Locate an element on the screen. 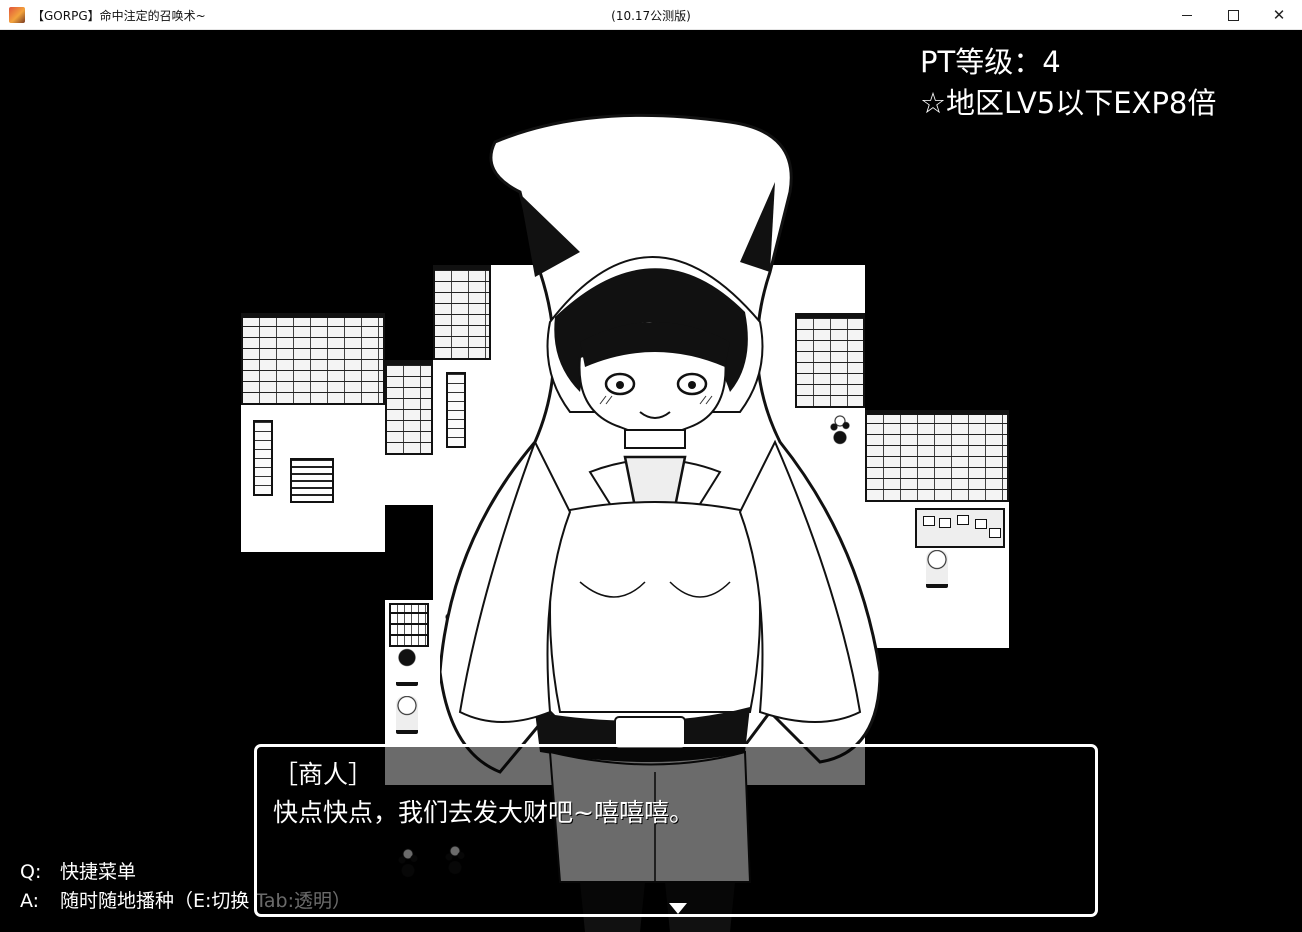  close-button: ✕ is located at coordinates (1279, 15).